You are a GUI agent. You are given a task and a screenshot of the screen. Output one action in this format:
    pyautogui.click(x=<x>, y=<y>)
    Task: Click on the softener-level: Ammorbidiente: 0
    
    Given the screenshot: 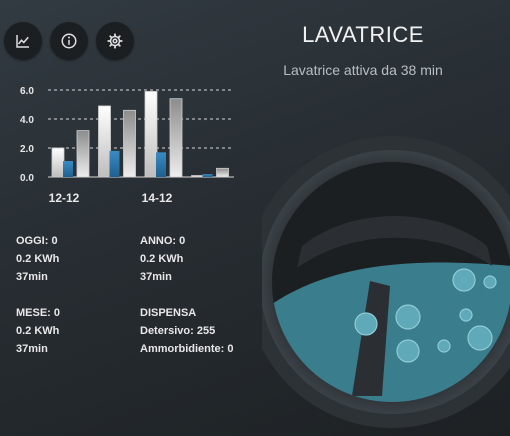 What is the action you would take?
    pyautogui.click(x=187, y=349)
    